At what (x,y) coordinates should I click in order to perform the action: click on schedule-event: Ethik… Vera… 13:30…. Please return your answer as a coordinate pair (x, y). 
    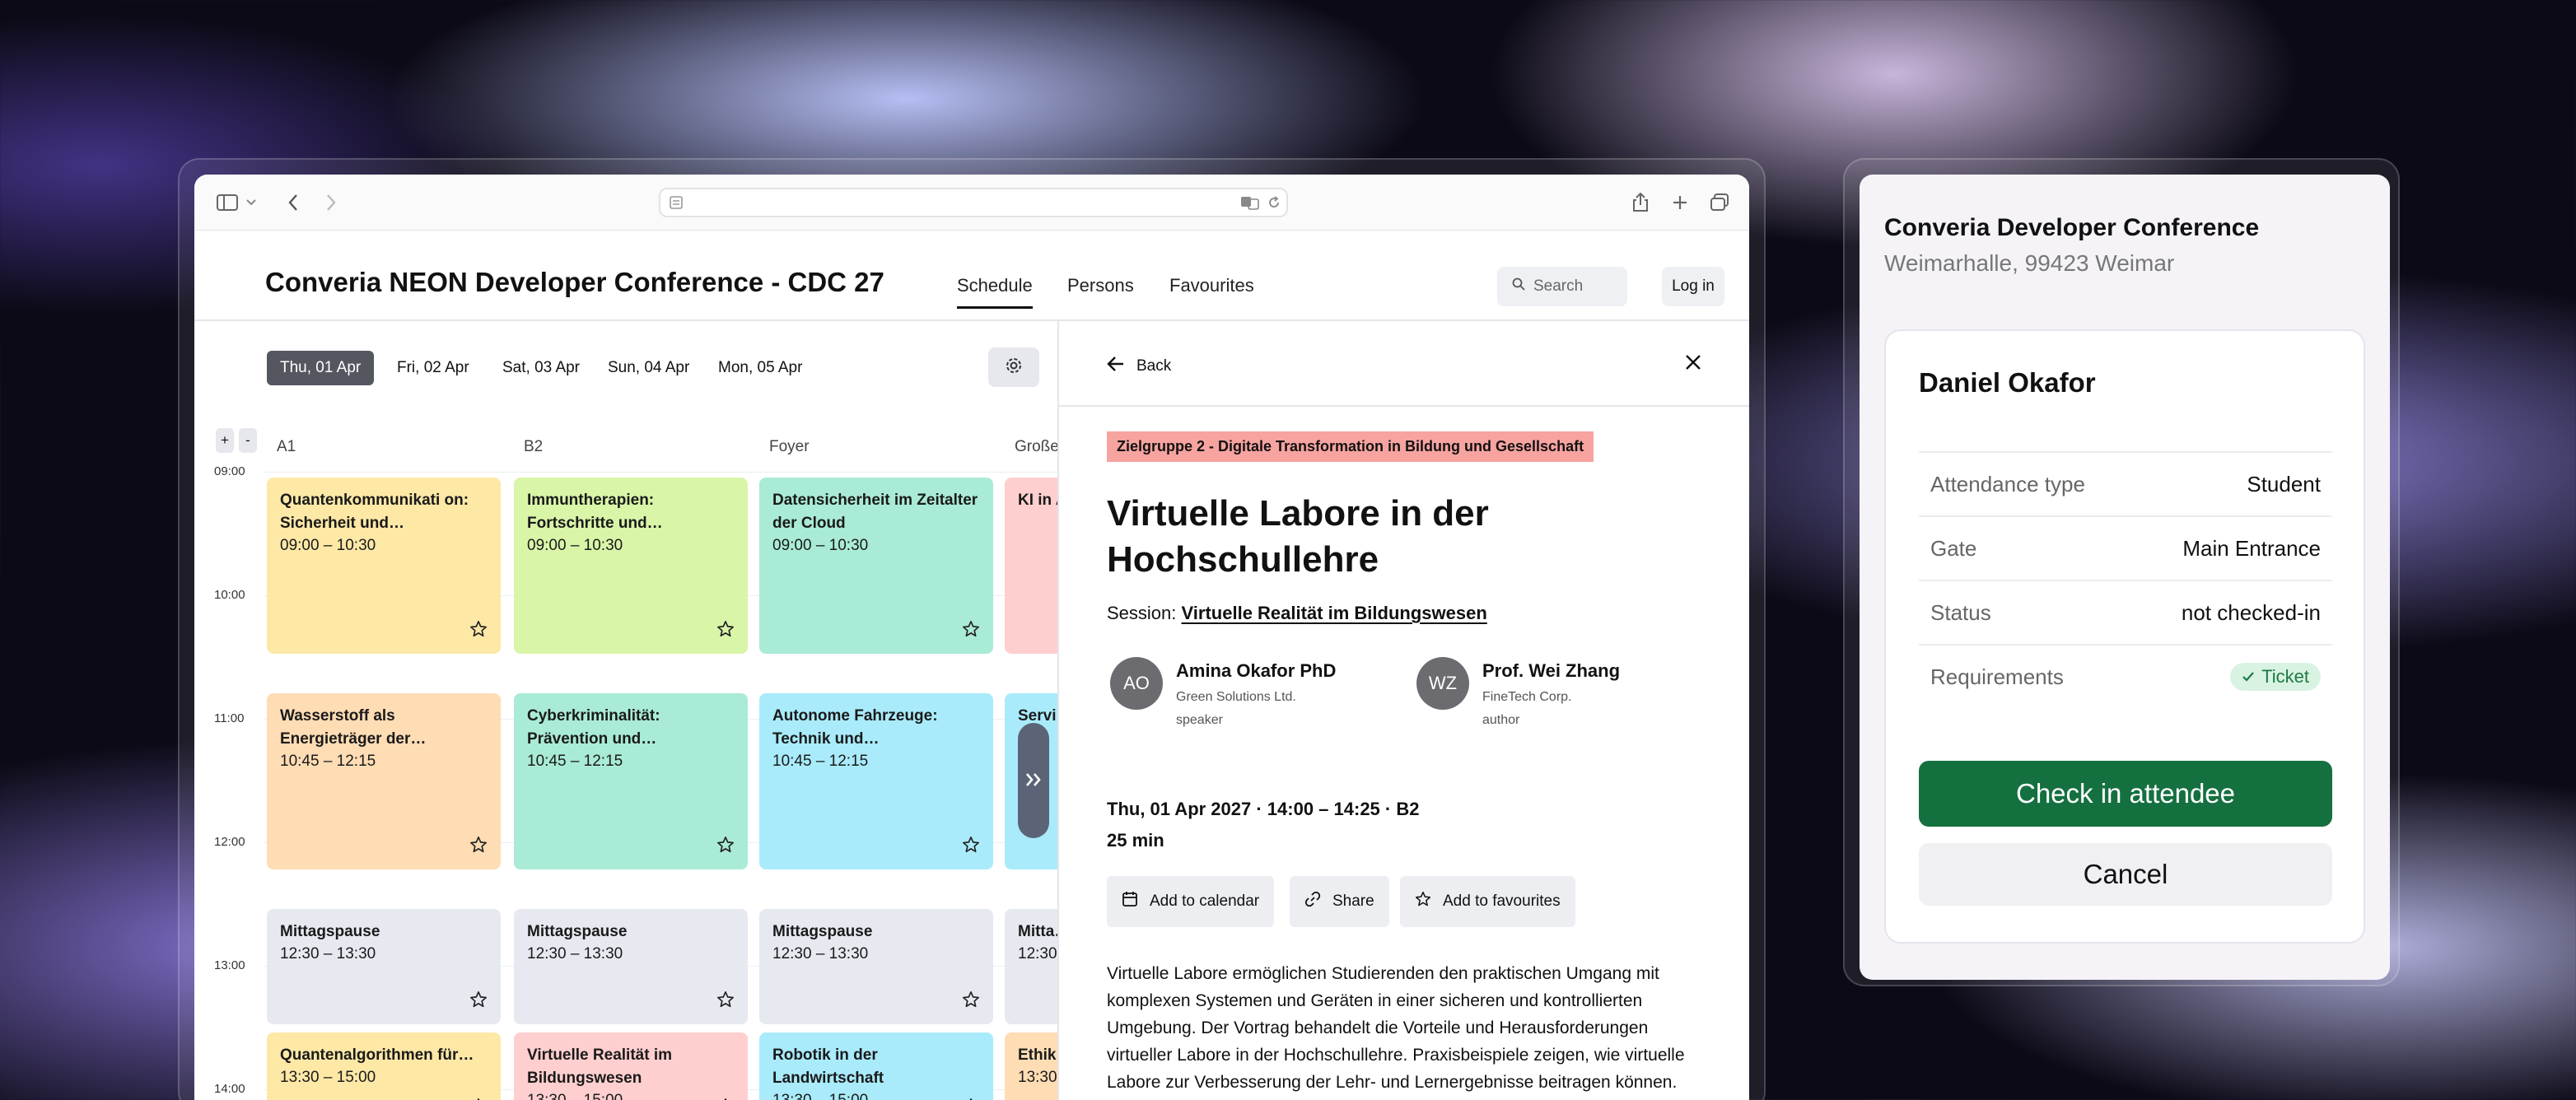
    Looking at the image, I should click on (1031, 1066).